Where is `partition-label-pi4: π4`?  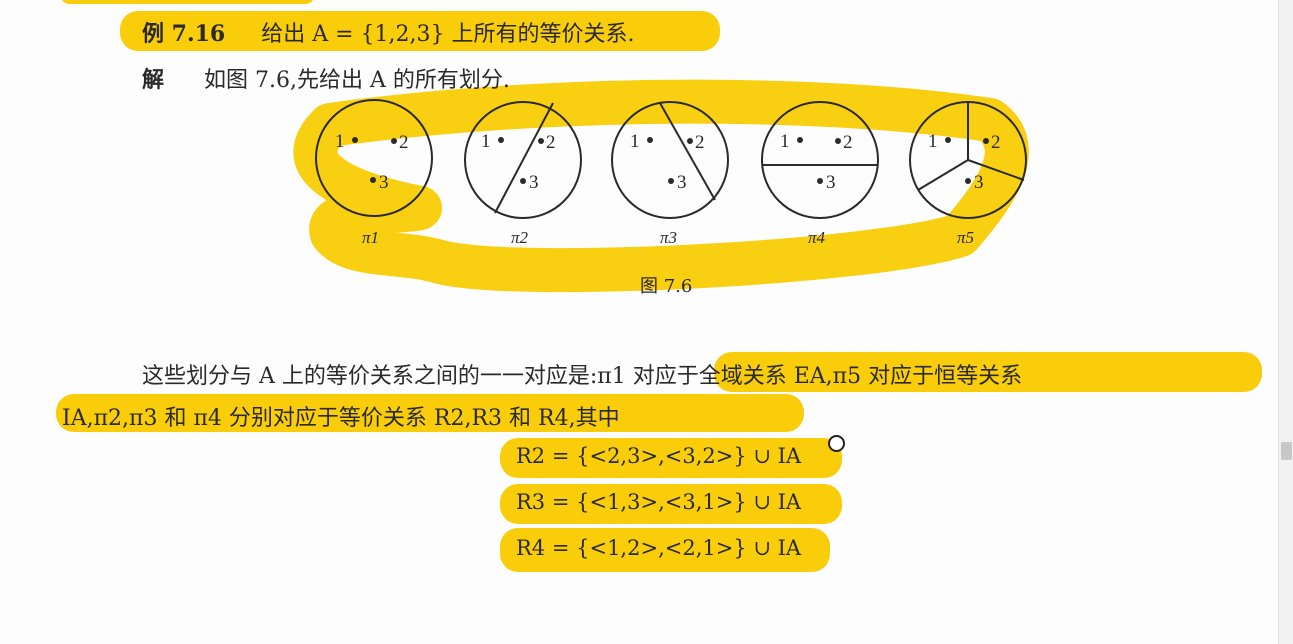
partition-label-pi4: π4 is located at coordinates (817, 237).